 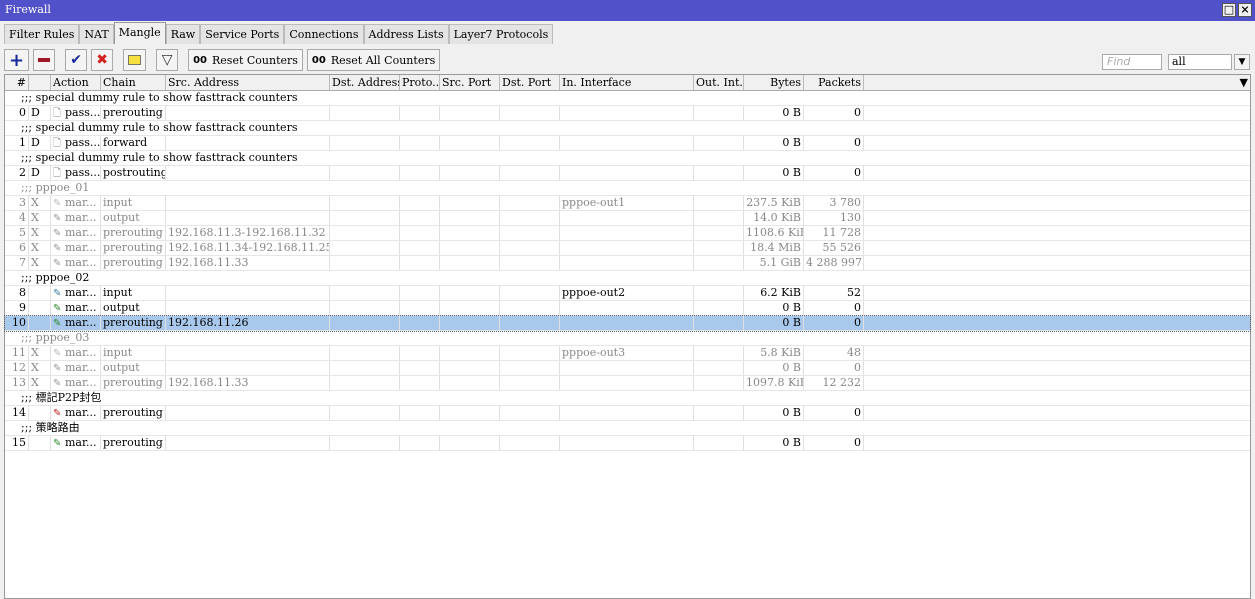 What do you see at coordinates (324, 34) in the screenshot?
I see `tab-connections: Connections` at bounding box center [324, 34].